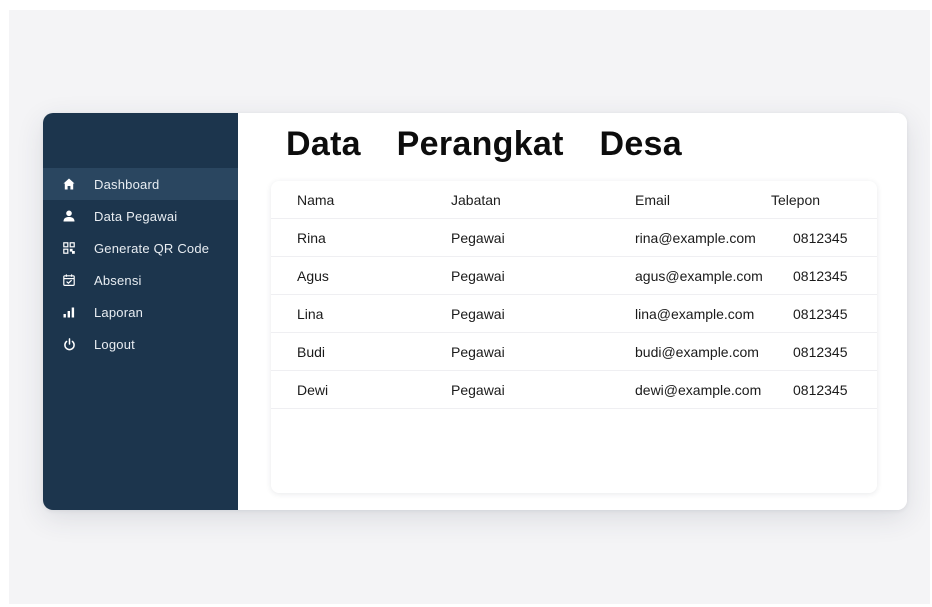 This screenshot has width=932, height=607. I want to click on cell-email: lina@example.com, so click(695, 314).